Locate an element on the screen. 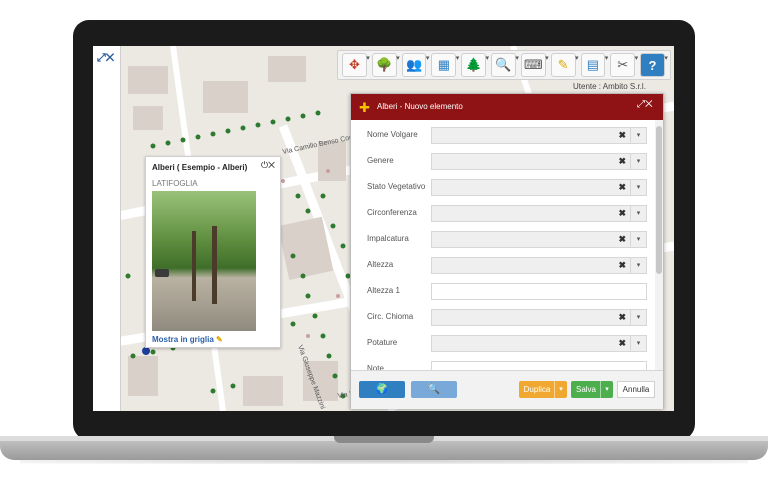 Image resolution: width=768 pixels, height=480 pixels. tool-map-button: ▦ ▾ is located at coordinates (445, 65).